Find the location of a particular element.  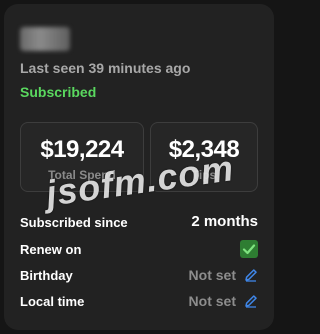

subscribed-since-row: Subscribed since 2 months is located at coordinates (139, 223).